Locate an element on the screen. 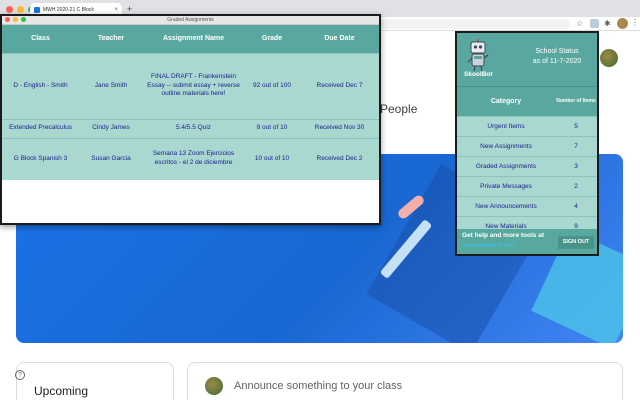  column-header: Due Date is located at coordinates (339, 39).